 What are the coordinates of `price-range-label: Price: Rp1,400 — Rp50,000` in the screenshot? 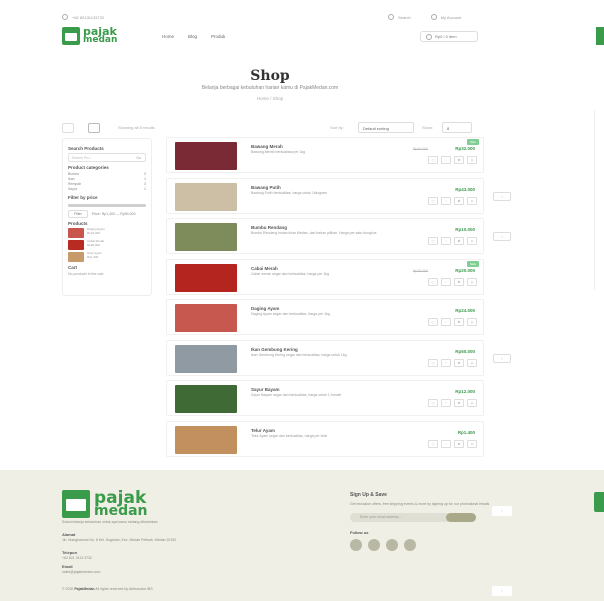 It's located at (113, 214).